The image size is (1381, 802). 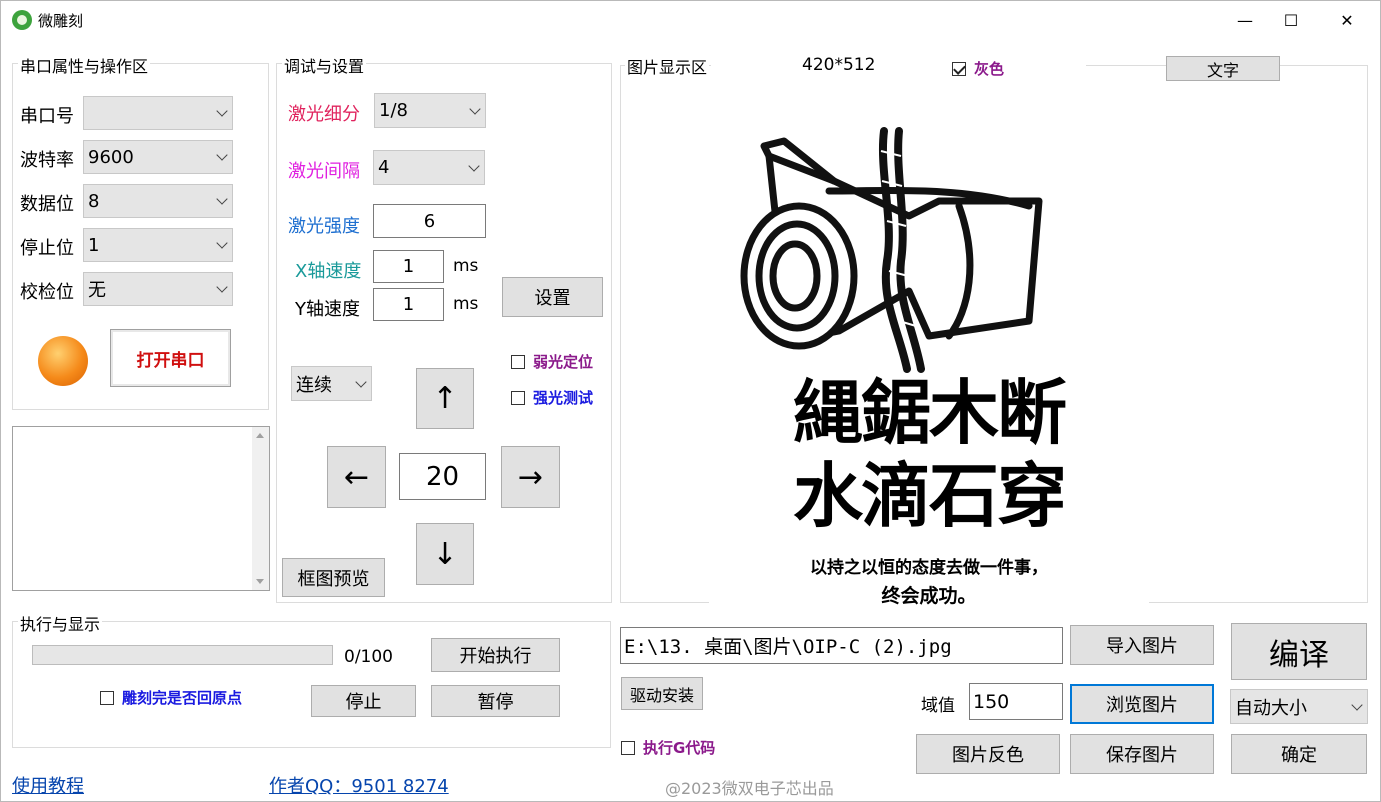 I want to click on browse-image-button: 浏览图片, so click(x=1142, y=704).